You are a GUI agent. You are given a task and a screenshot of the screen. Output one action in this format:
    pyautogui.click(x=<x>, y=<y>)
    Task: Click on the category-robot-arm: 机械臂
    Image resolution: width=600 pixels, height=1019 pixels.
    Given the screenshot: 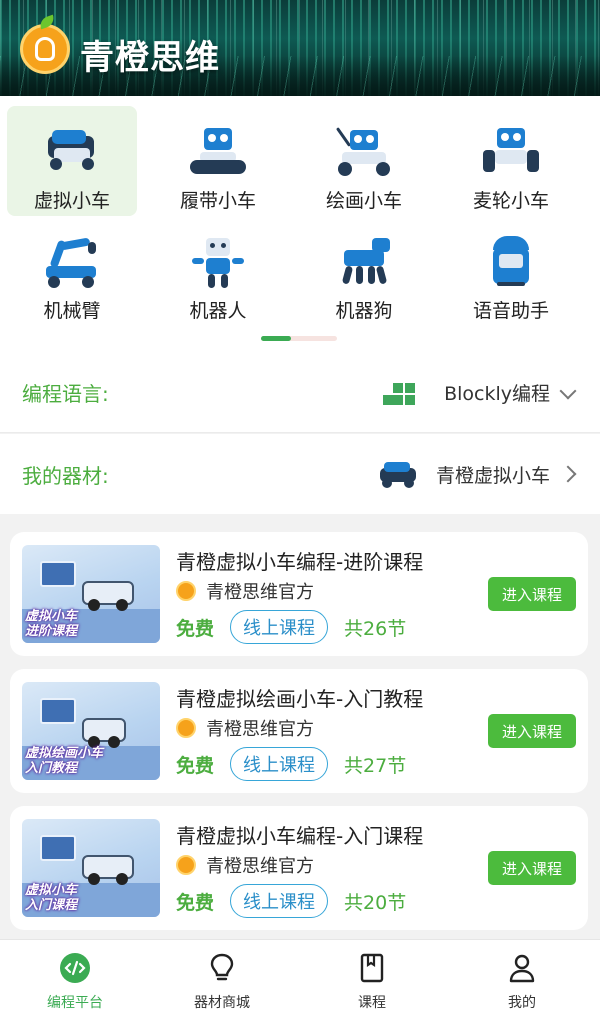 What is the action you would take?
    pyautogui.click(x=72, y=271)
    